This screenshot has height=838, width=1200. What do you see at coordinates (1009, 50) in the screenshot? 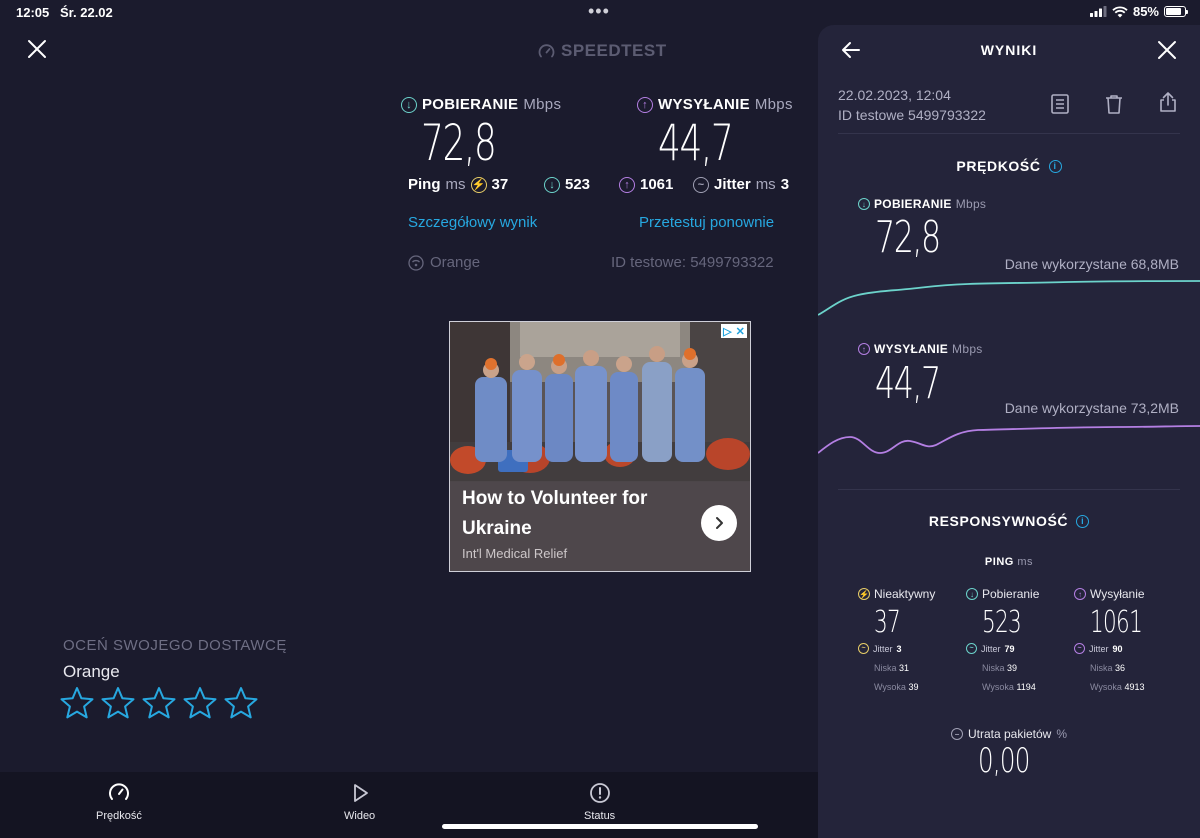
I see `panel-title: WYNIKI` at bounding box center [1009, 50].